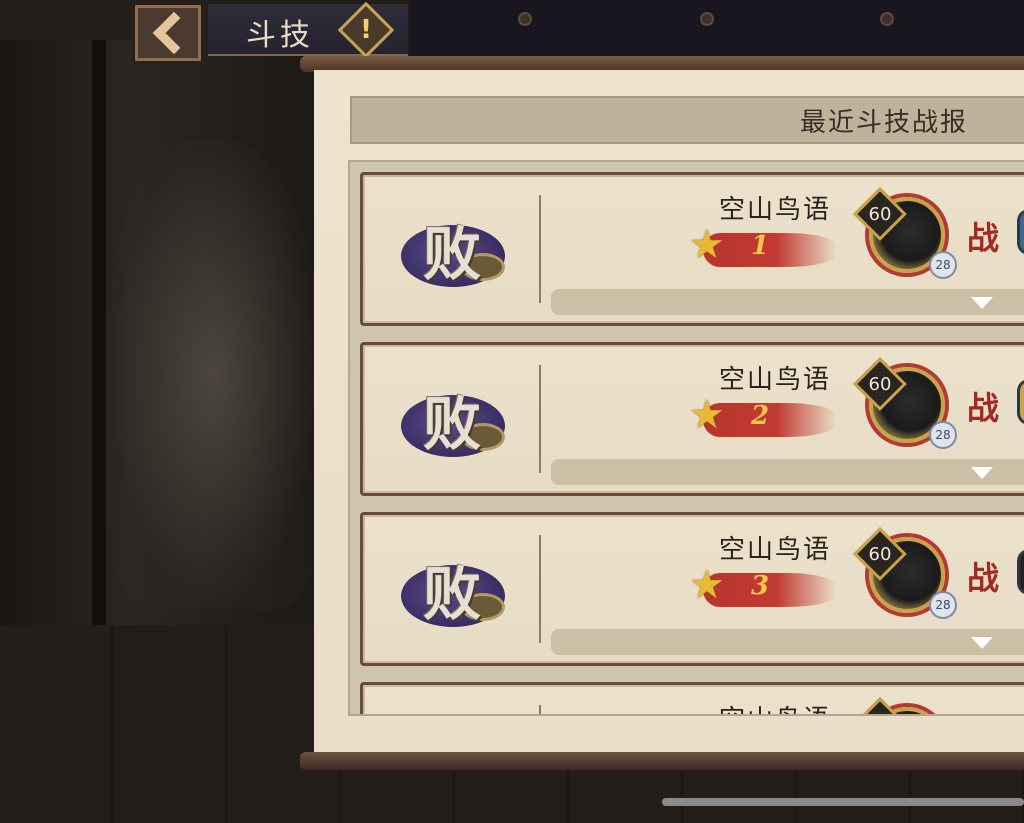 This screenshot has height=823, width=1024. What do you see at coordinates (99, 335) in the screenshot?
I see `background-post` at bounding box center [99, 335].